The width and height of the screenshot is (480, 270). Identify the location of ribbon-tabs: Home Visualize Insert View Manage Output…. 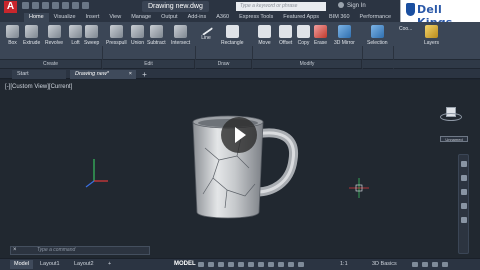
(200, 17).